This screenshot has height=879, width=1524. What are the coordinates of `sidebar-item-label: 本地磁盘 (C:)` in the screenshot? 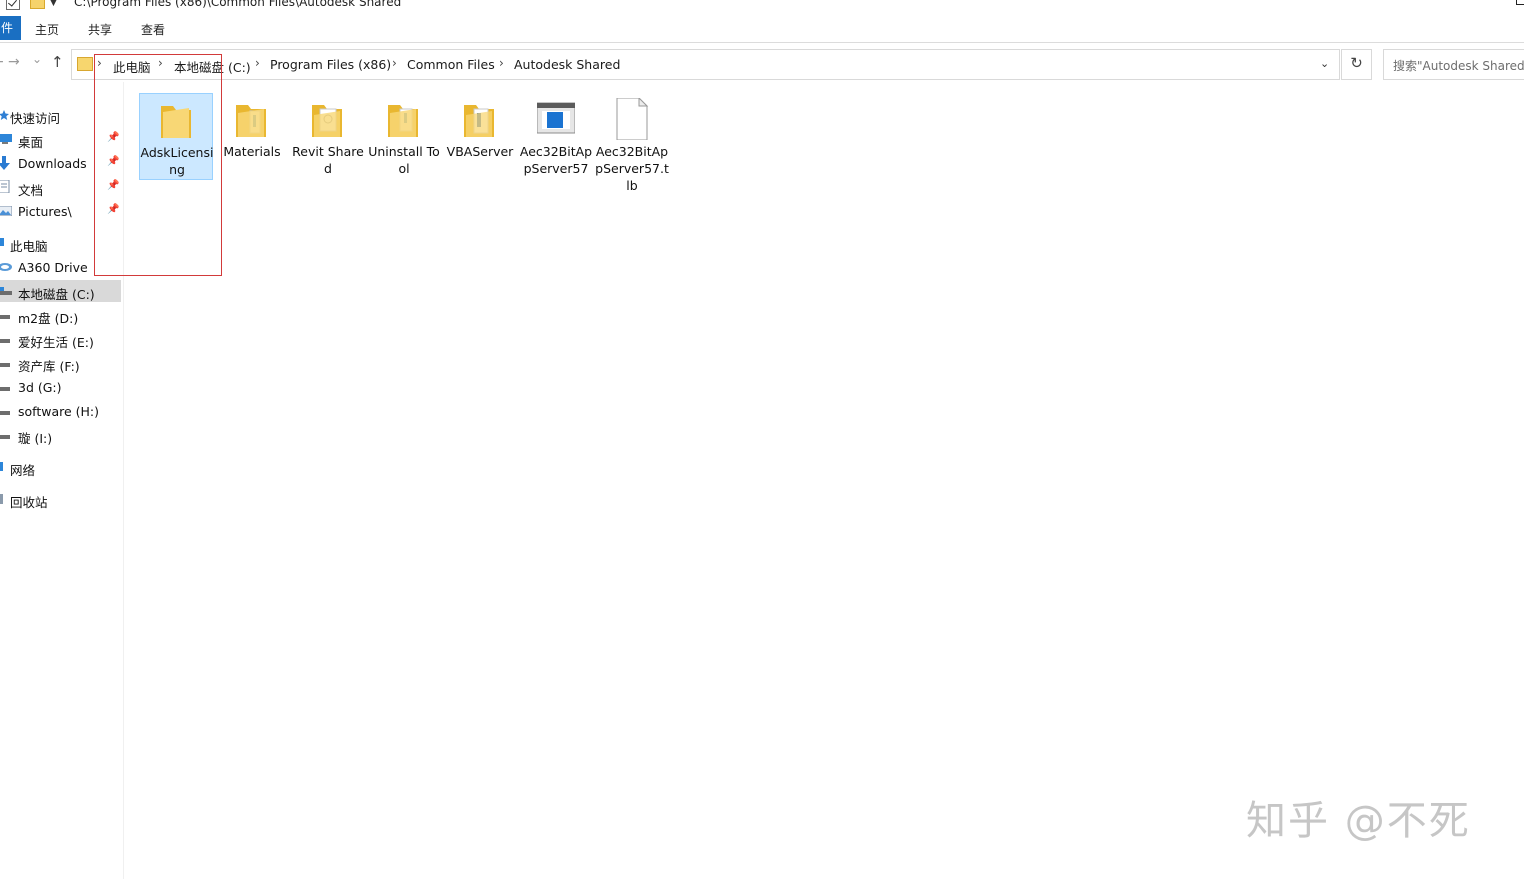 It's located at (56, 294).